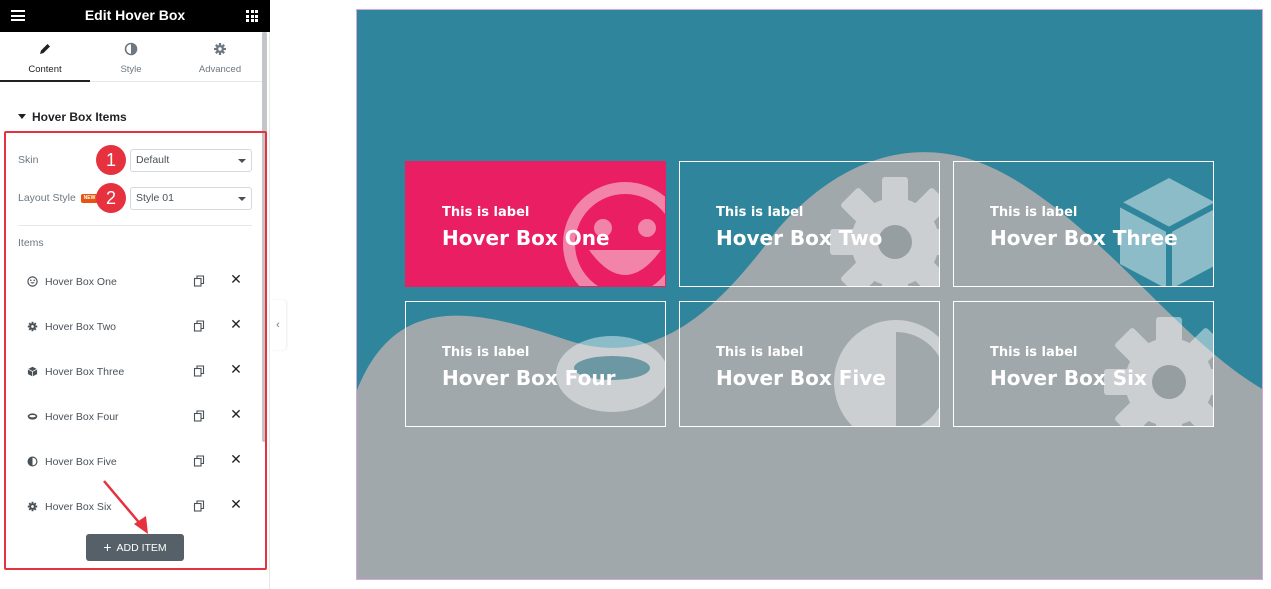 The height and width of the screenshot is (589, 1271). What do you see at coordinates (125, 507) in the screenshot?
I see `annotation-arrow-icon` at bounding box center [125, 507].